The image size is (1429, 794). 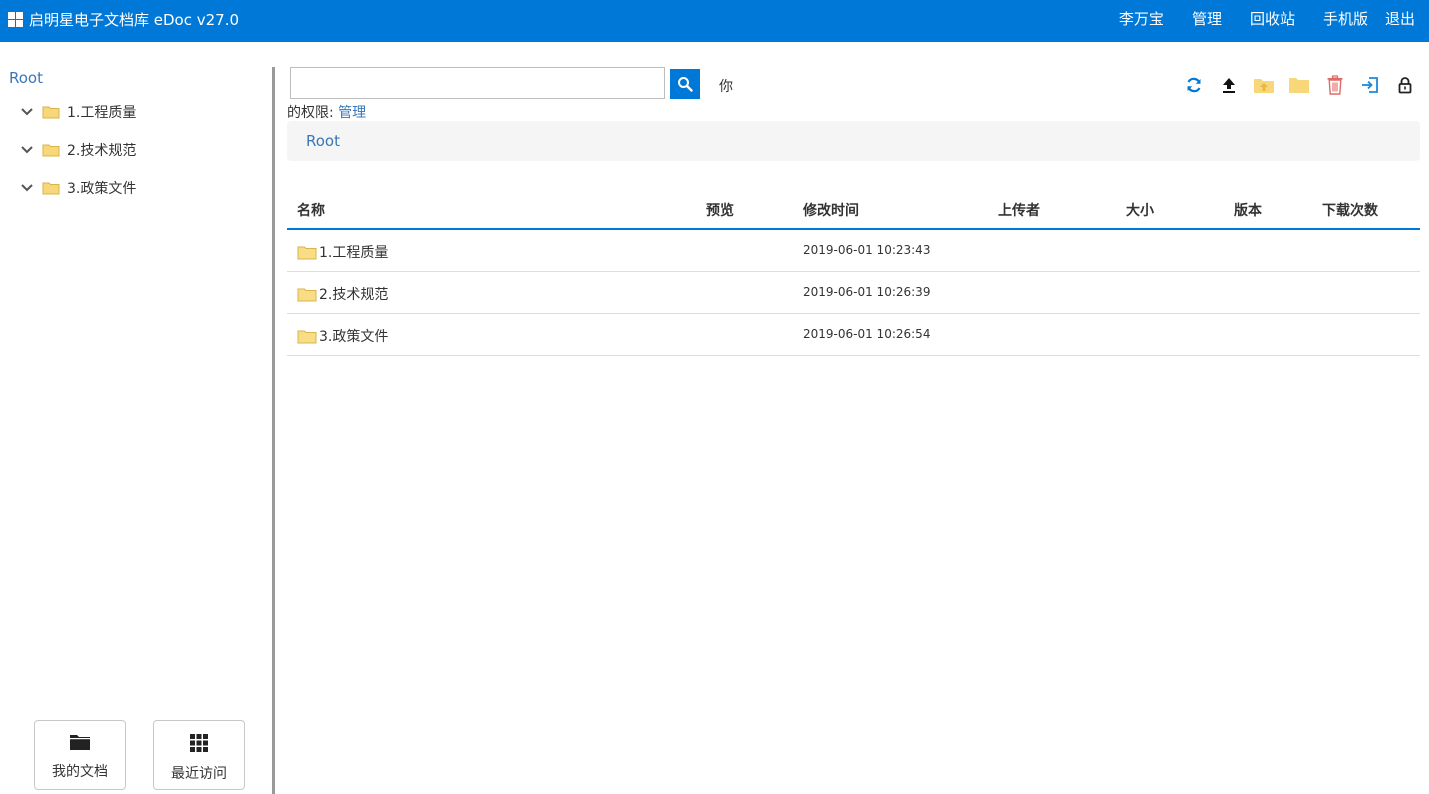 I want to click on upload-icon, so click(x=1229, y=85).